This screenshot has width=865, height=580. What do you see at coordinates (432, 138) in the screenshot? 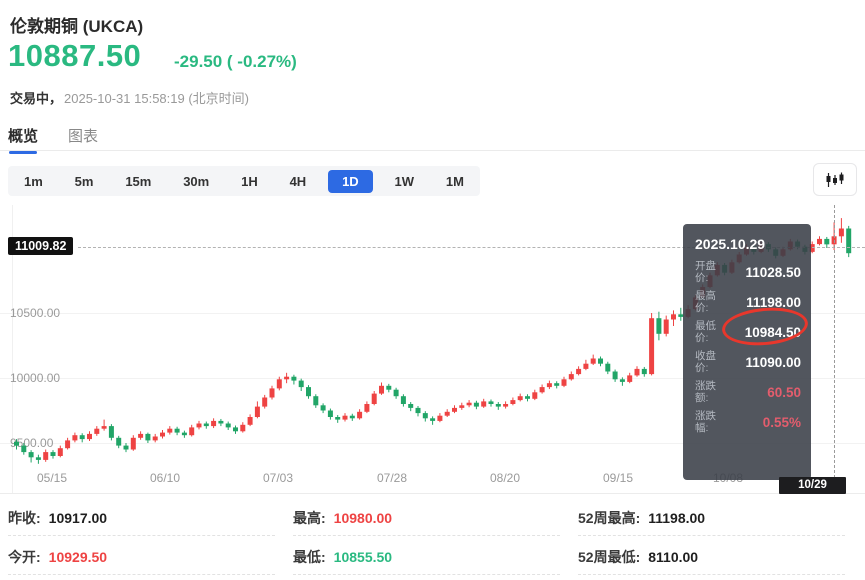
I see `tab-bar: 概览 图表` at bounding box center [432, 138].